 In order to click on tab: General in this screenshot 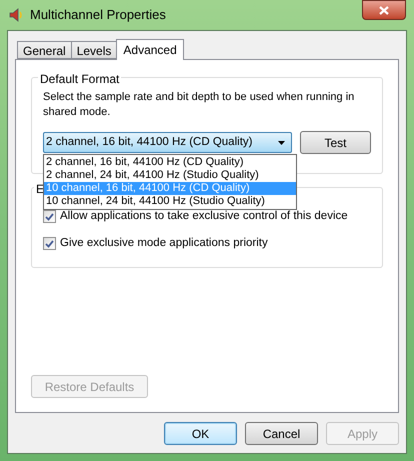, I will do `click(44, 50)`.